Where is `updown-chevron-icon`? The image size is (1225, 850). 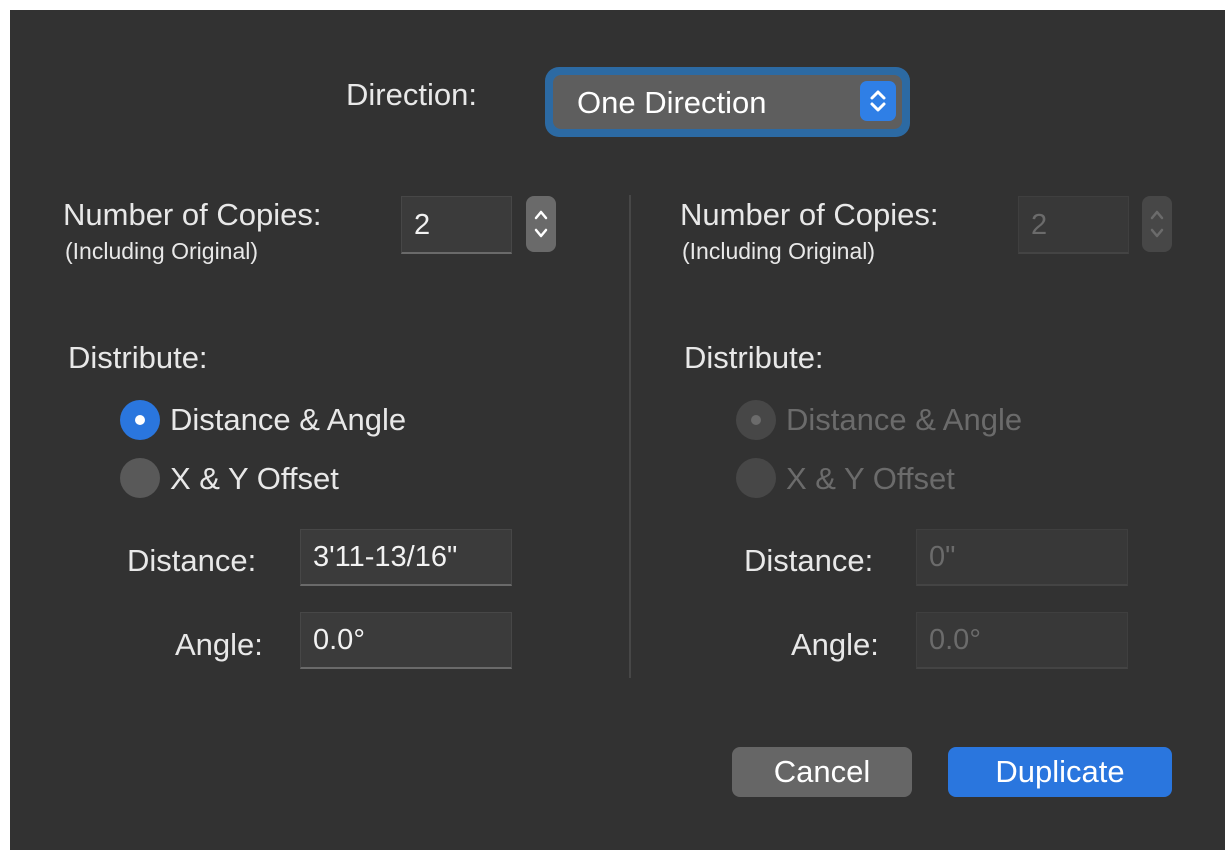 updown-chevron-icon is located at coordinates (878, 101).